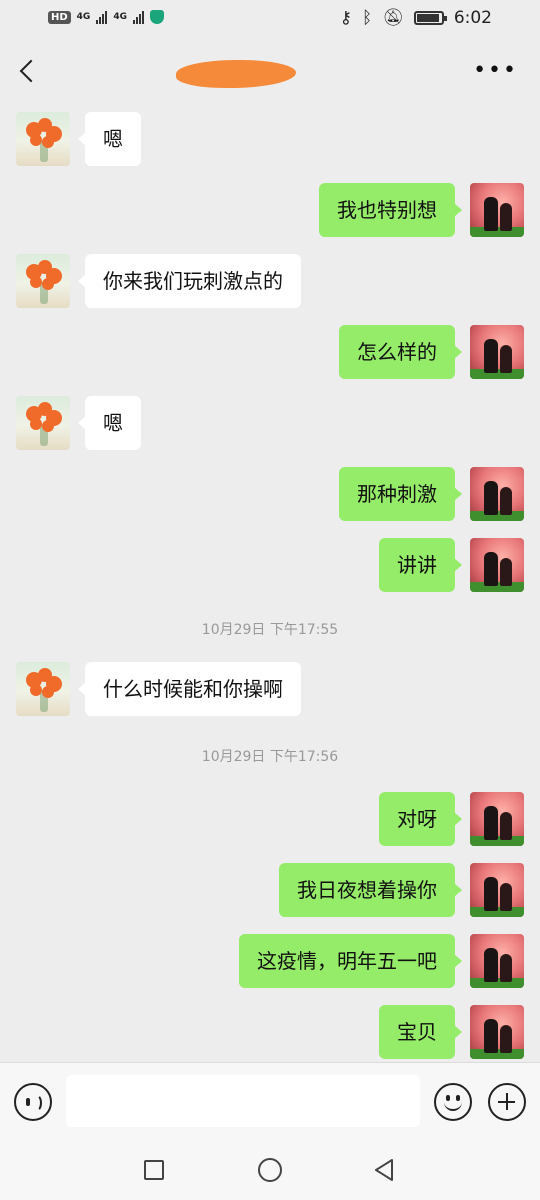  I want to click on message-bubble: 怎么样的, so click(400, 352).